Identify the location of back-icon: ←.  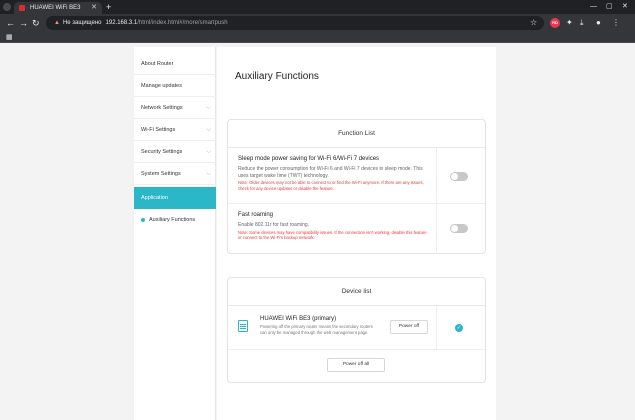
(10, 23).